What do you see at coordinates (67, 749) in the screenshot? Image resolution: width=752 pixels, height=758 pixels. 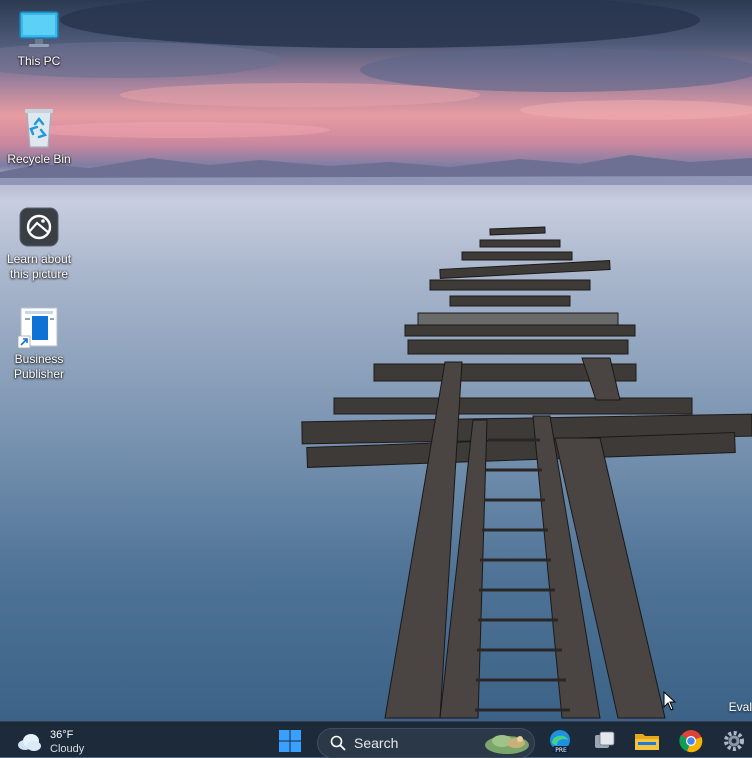 I see `weather-condition: Cloudy` at bounding box center [67, 749].